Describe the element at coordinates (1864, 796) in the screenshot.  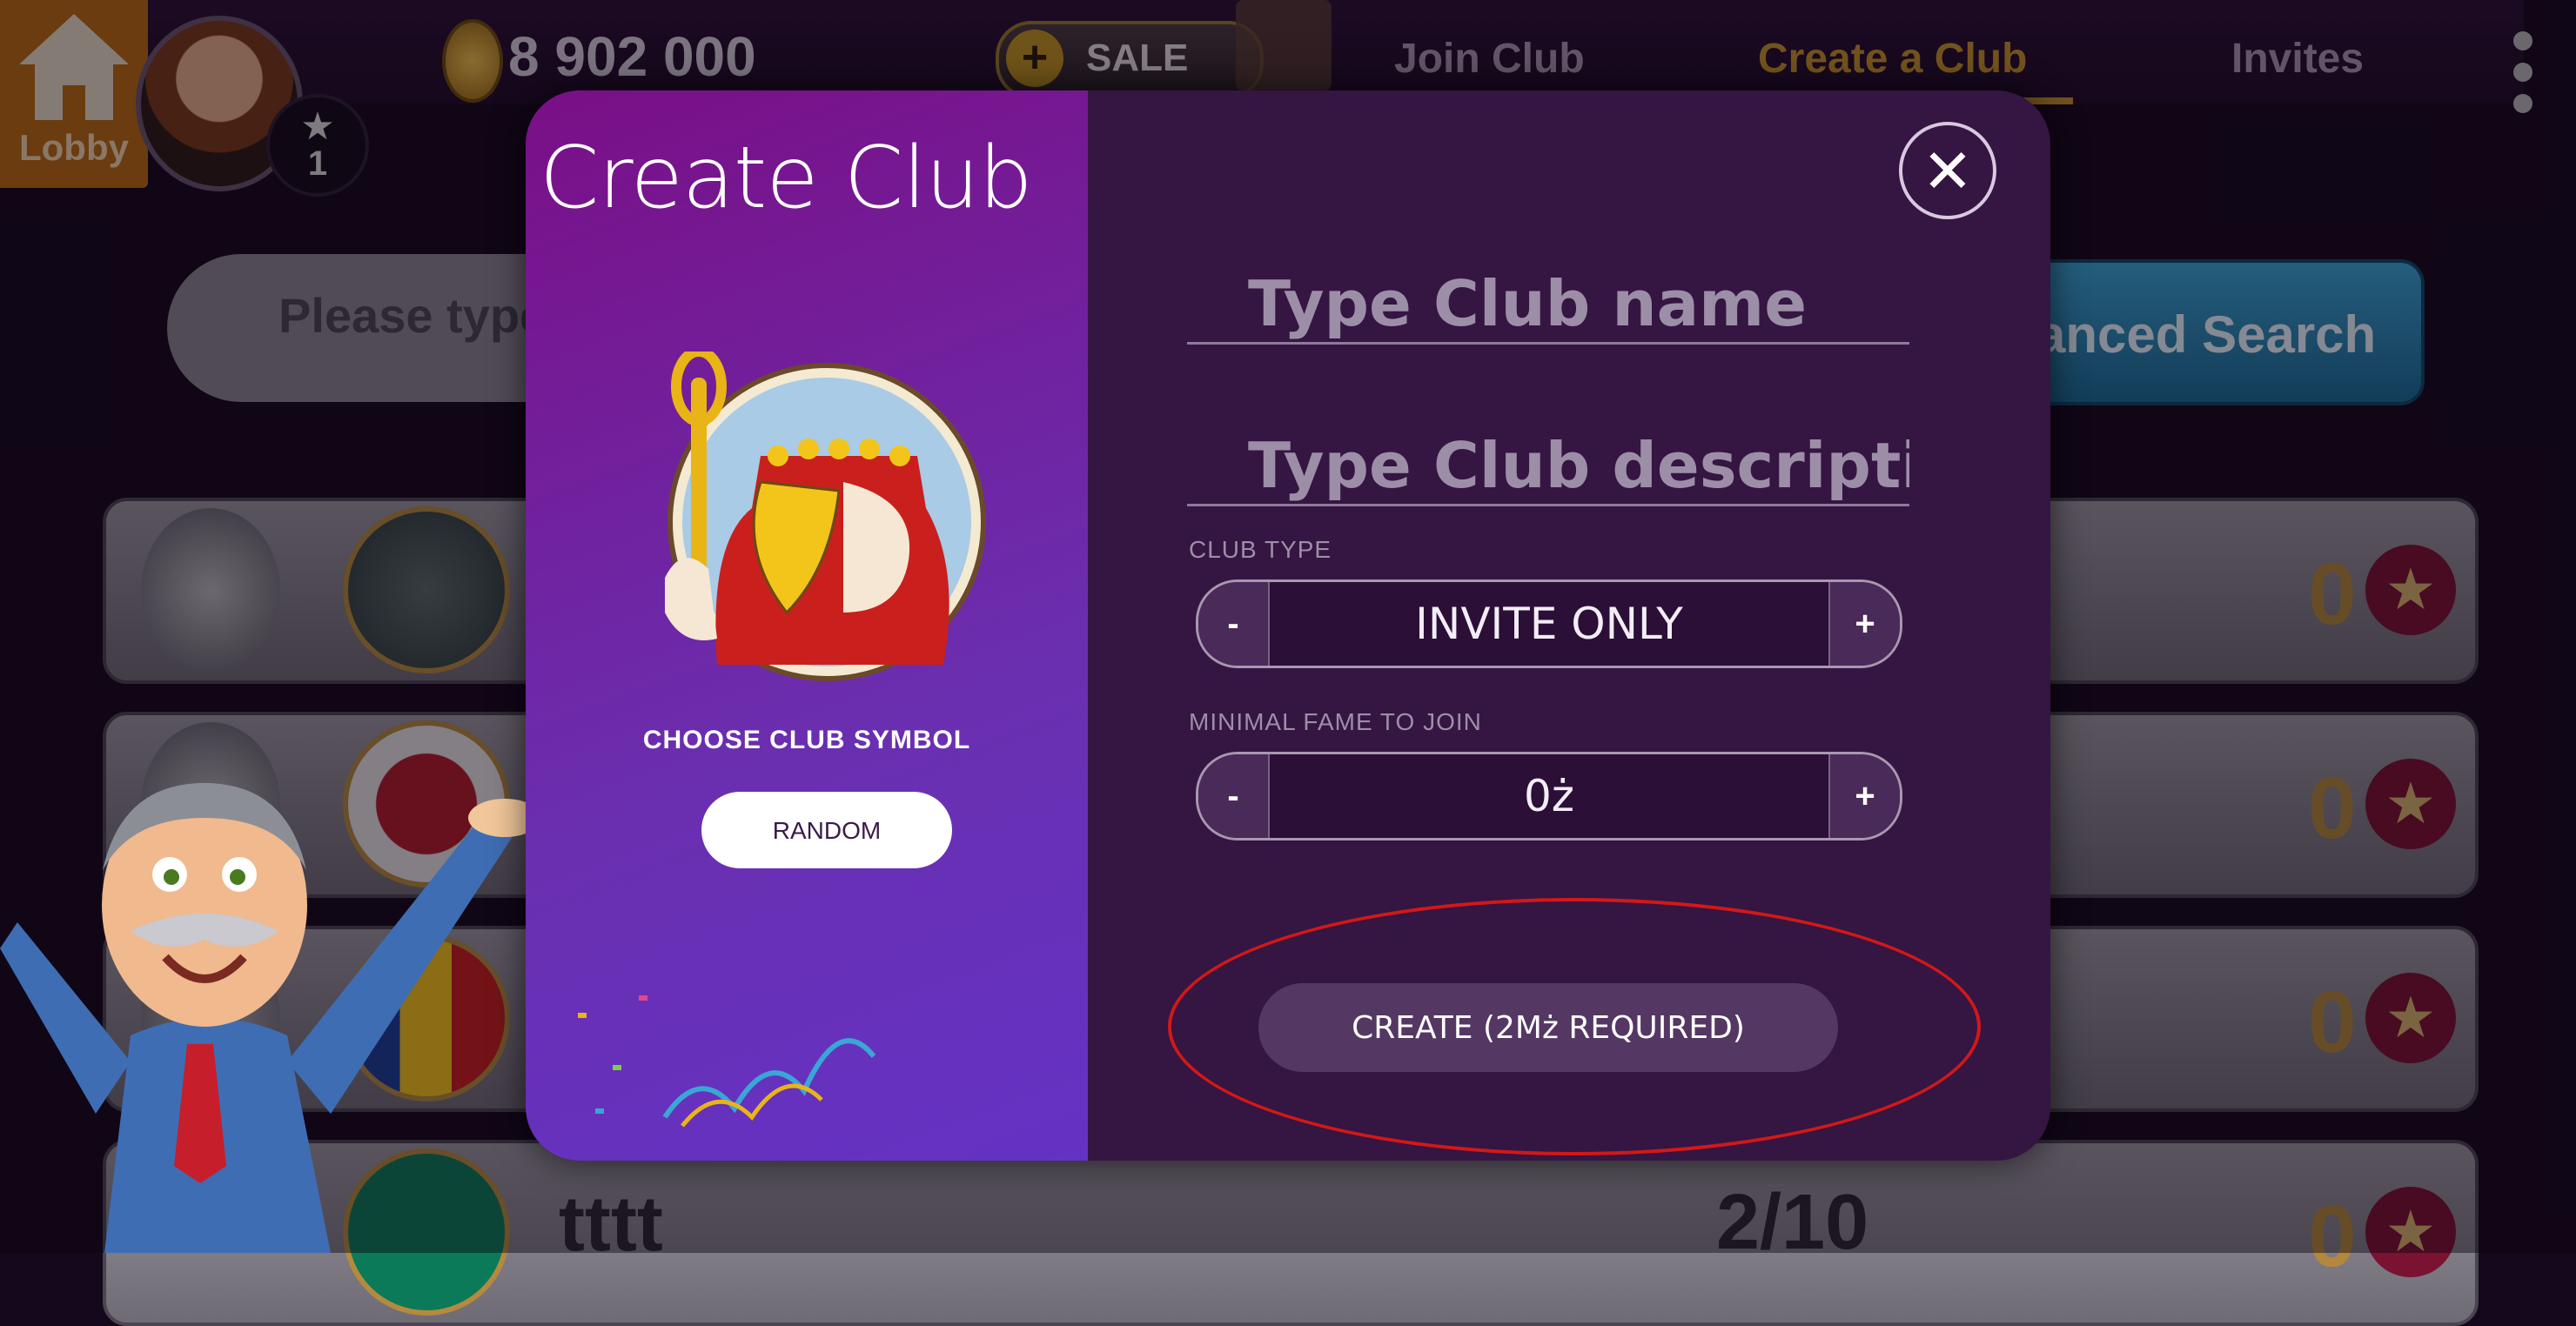
I see `fame-increment-button: +` at that location.